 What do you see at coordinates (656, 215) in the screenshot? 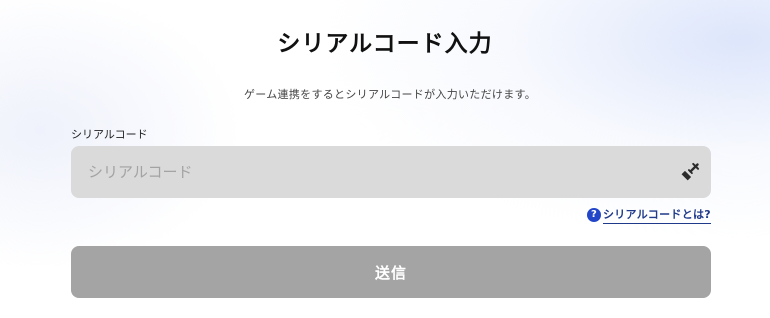
I see `help-link-label: シリアルコードとは?` at bounding box center [656, 215].